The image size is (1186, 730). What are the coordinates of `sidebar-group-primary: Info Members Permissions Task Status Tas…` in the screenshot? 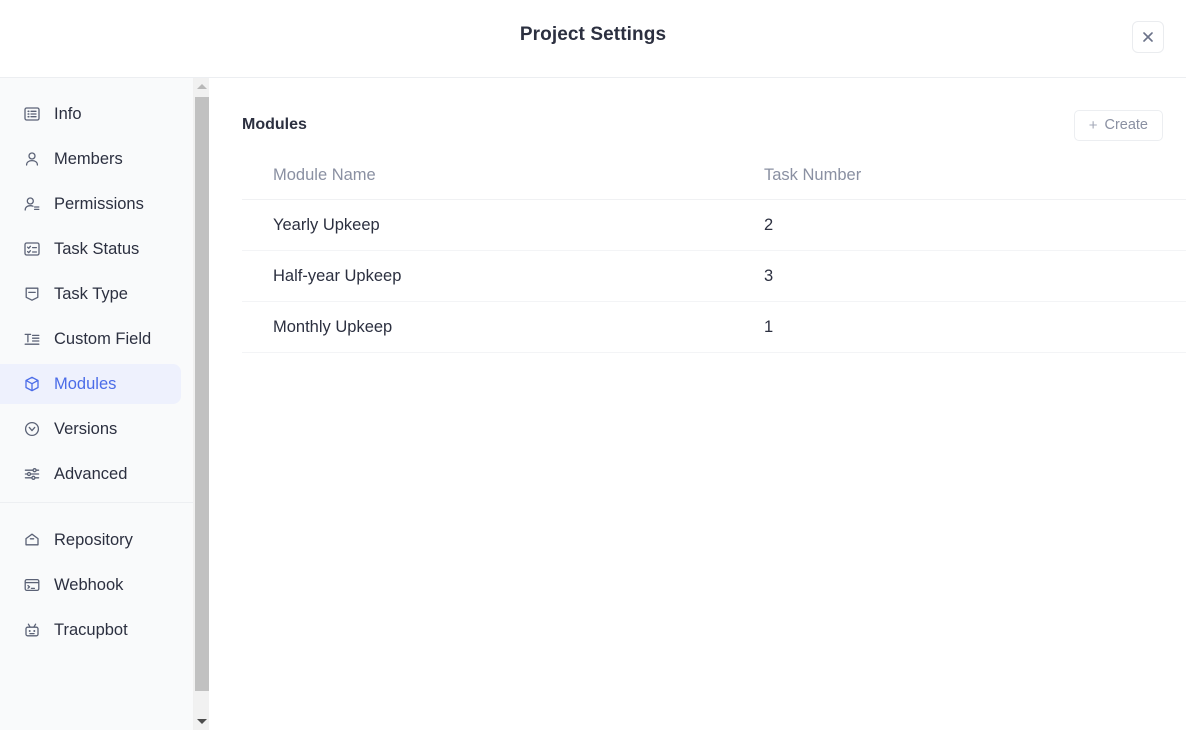 It's located at (96, 286).